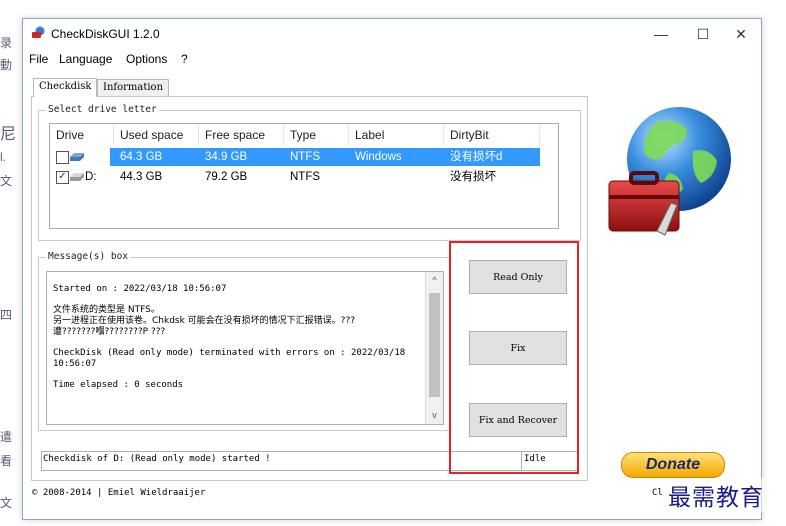  I want to click on window-title: CheckDiskGUI 1.2.0, so click(105, 34).